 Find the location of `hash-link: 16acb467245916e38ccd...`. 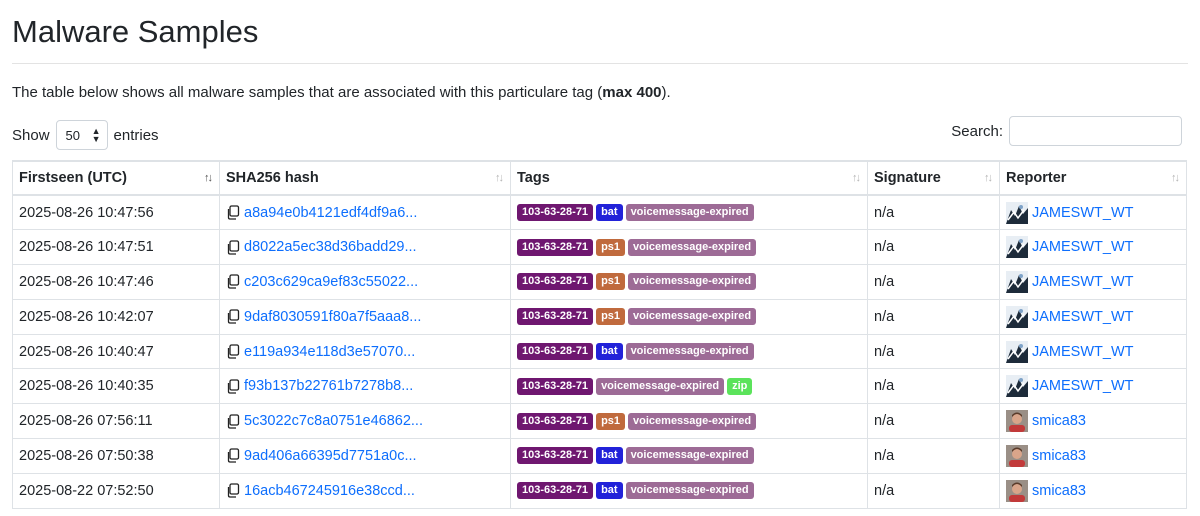

hash-link: 16acb467245916e38ccd... is located at coordinates (329, 491).